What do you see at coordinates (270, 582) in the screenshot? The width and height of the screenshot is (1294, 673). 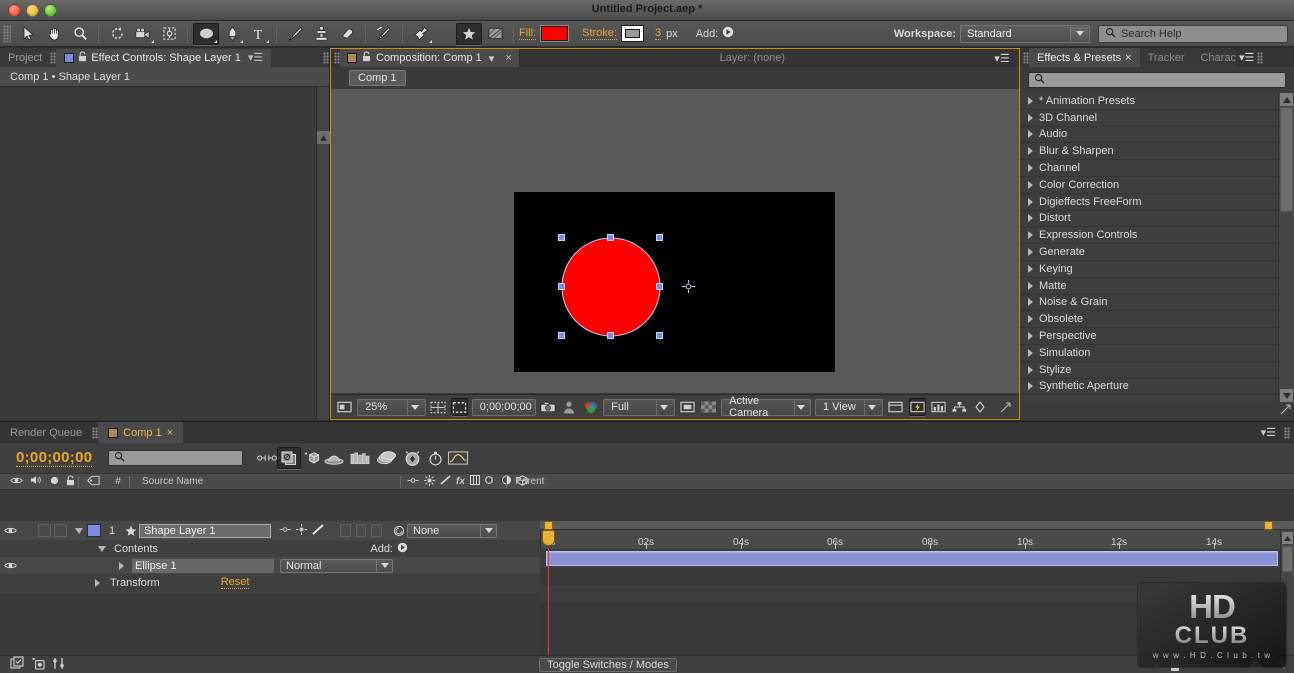 I see `list-item: Transform Reset` at bounding box center [270, 582].